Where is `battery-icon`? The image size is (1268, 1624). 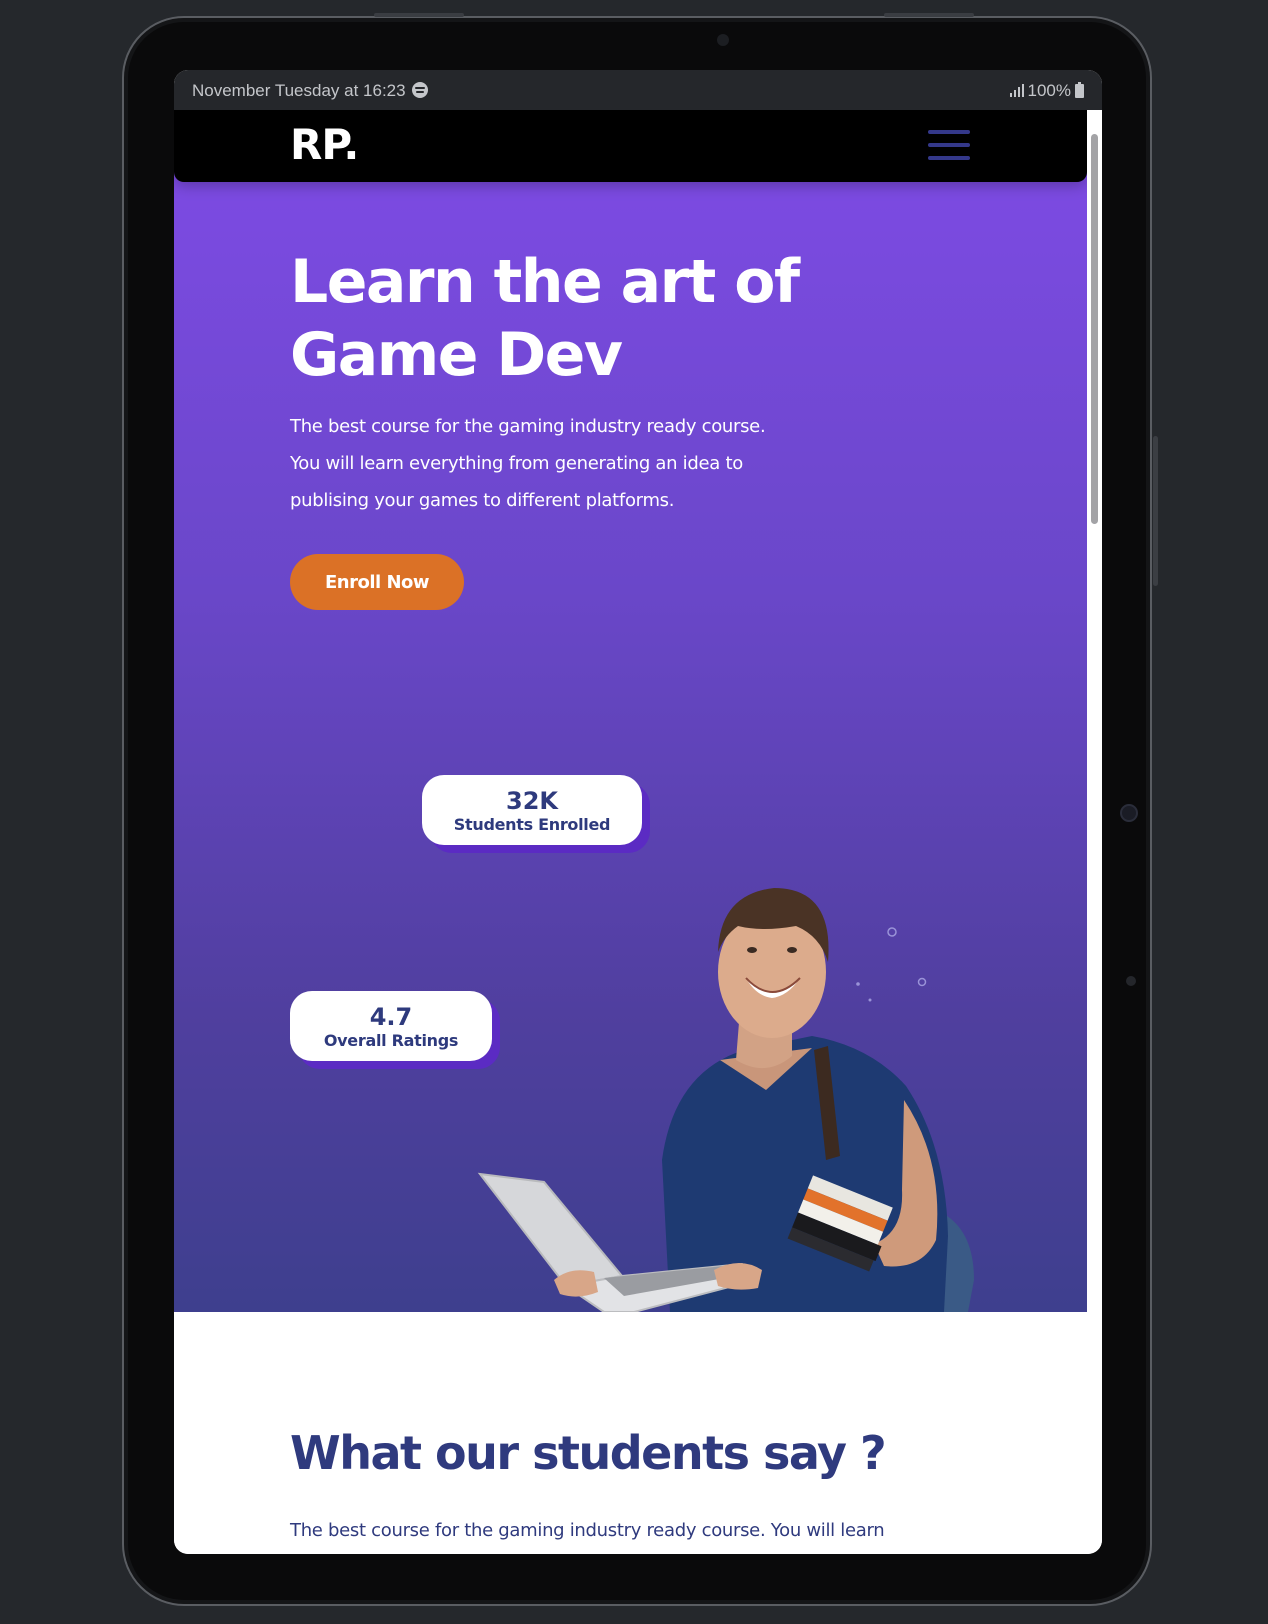
battery-icon is located at coordinates (1079, 90).